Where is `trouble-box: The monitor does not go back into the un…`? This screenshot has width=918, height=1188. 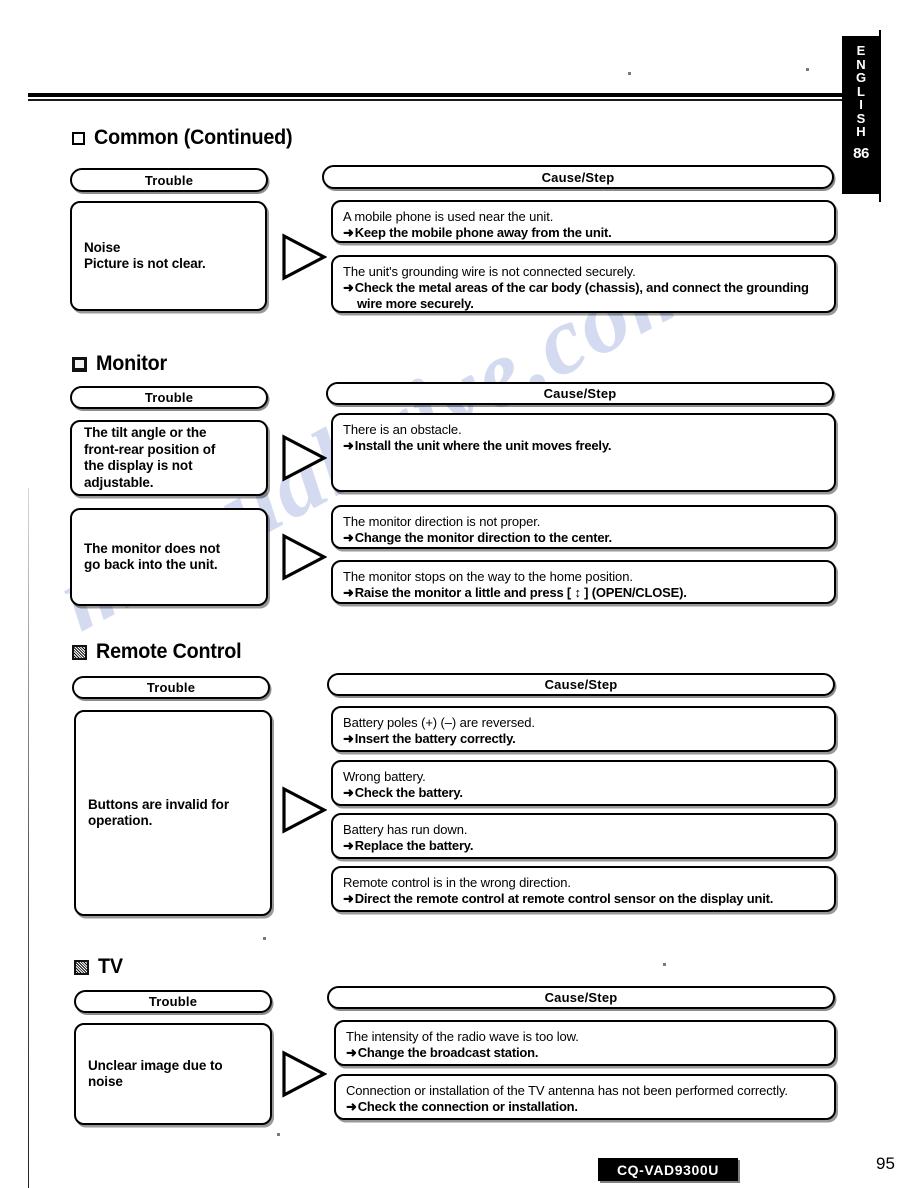 trouble-box: The monitor does not go back into the un… is located at coordinates (169, 557).